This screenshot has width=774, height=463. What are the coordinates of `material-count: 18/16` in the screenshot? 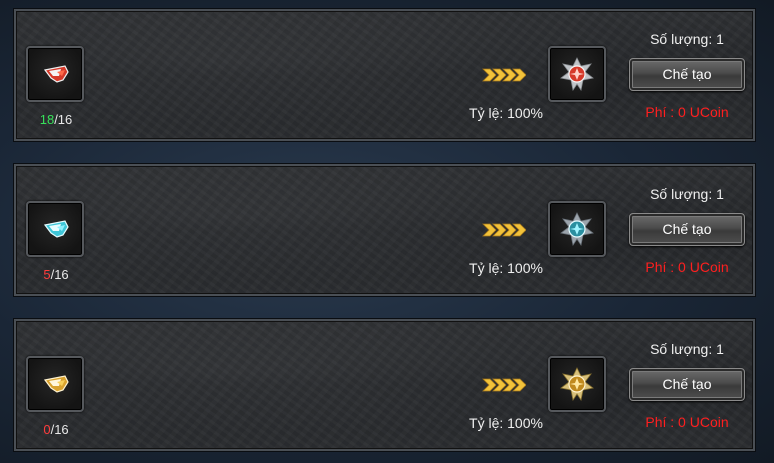 It's located at (56, 119).